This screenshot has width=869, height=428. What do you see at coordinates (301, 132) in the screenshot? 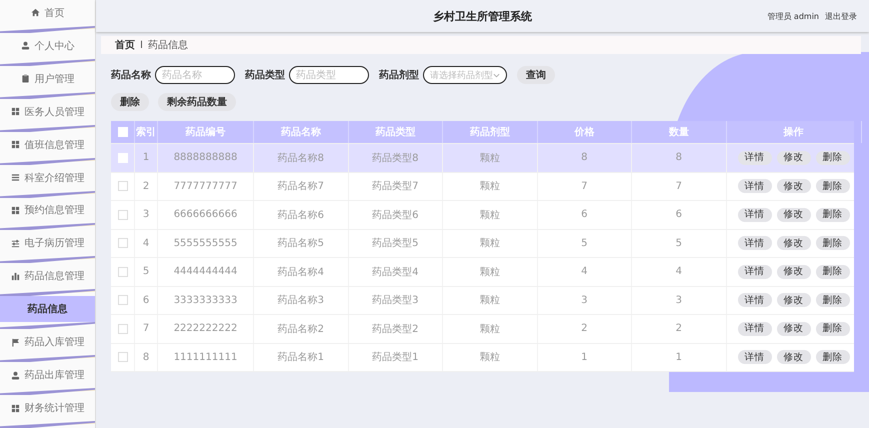
I see `column-header: 药品名称` at bounding box center [301, 132].